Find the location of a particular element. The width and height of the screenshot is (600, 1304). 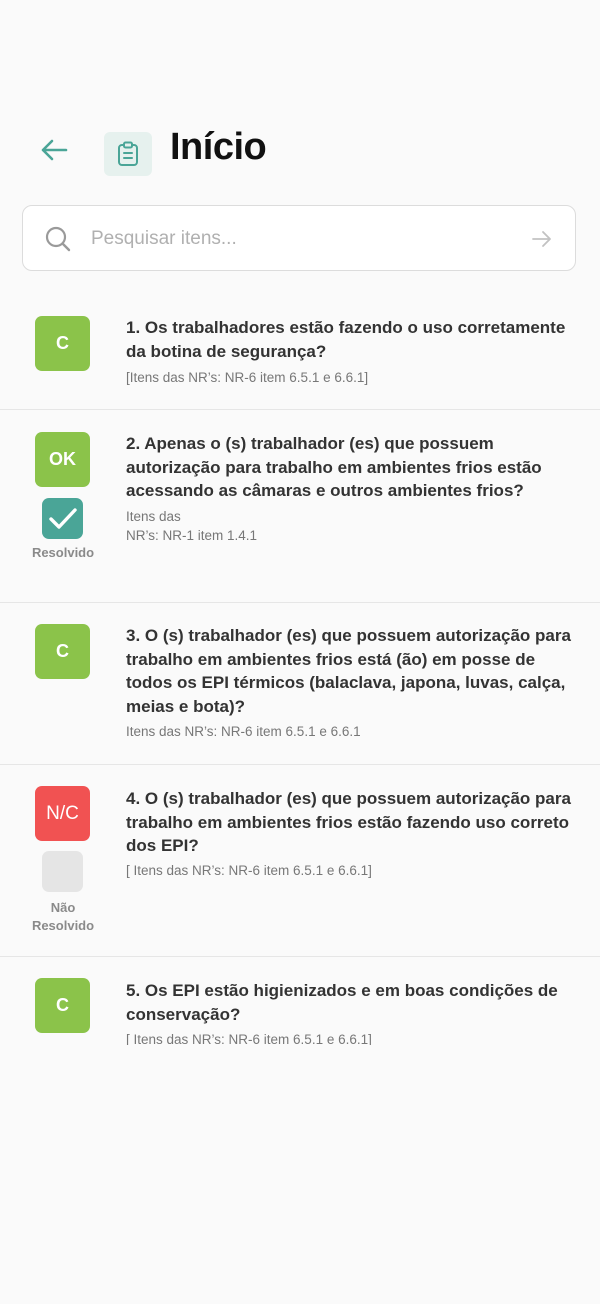

page-icon is located at coordinates (128, 154).